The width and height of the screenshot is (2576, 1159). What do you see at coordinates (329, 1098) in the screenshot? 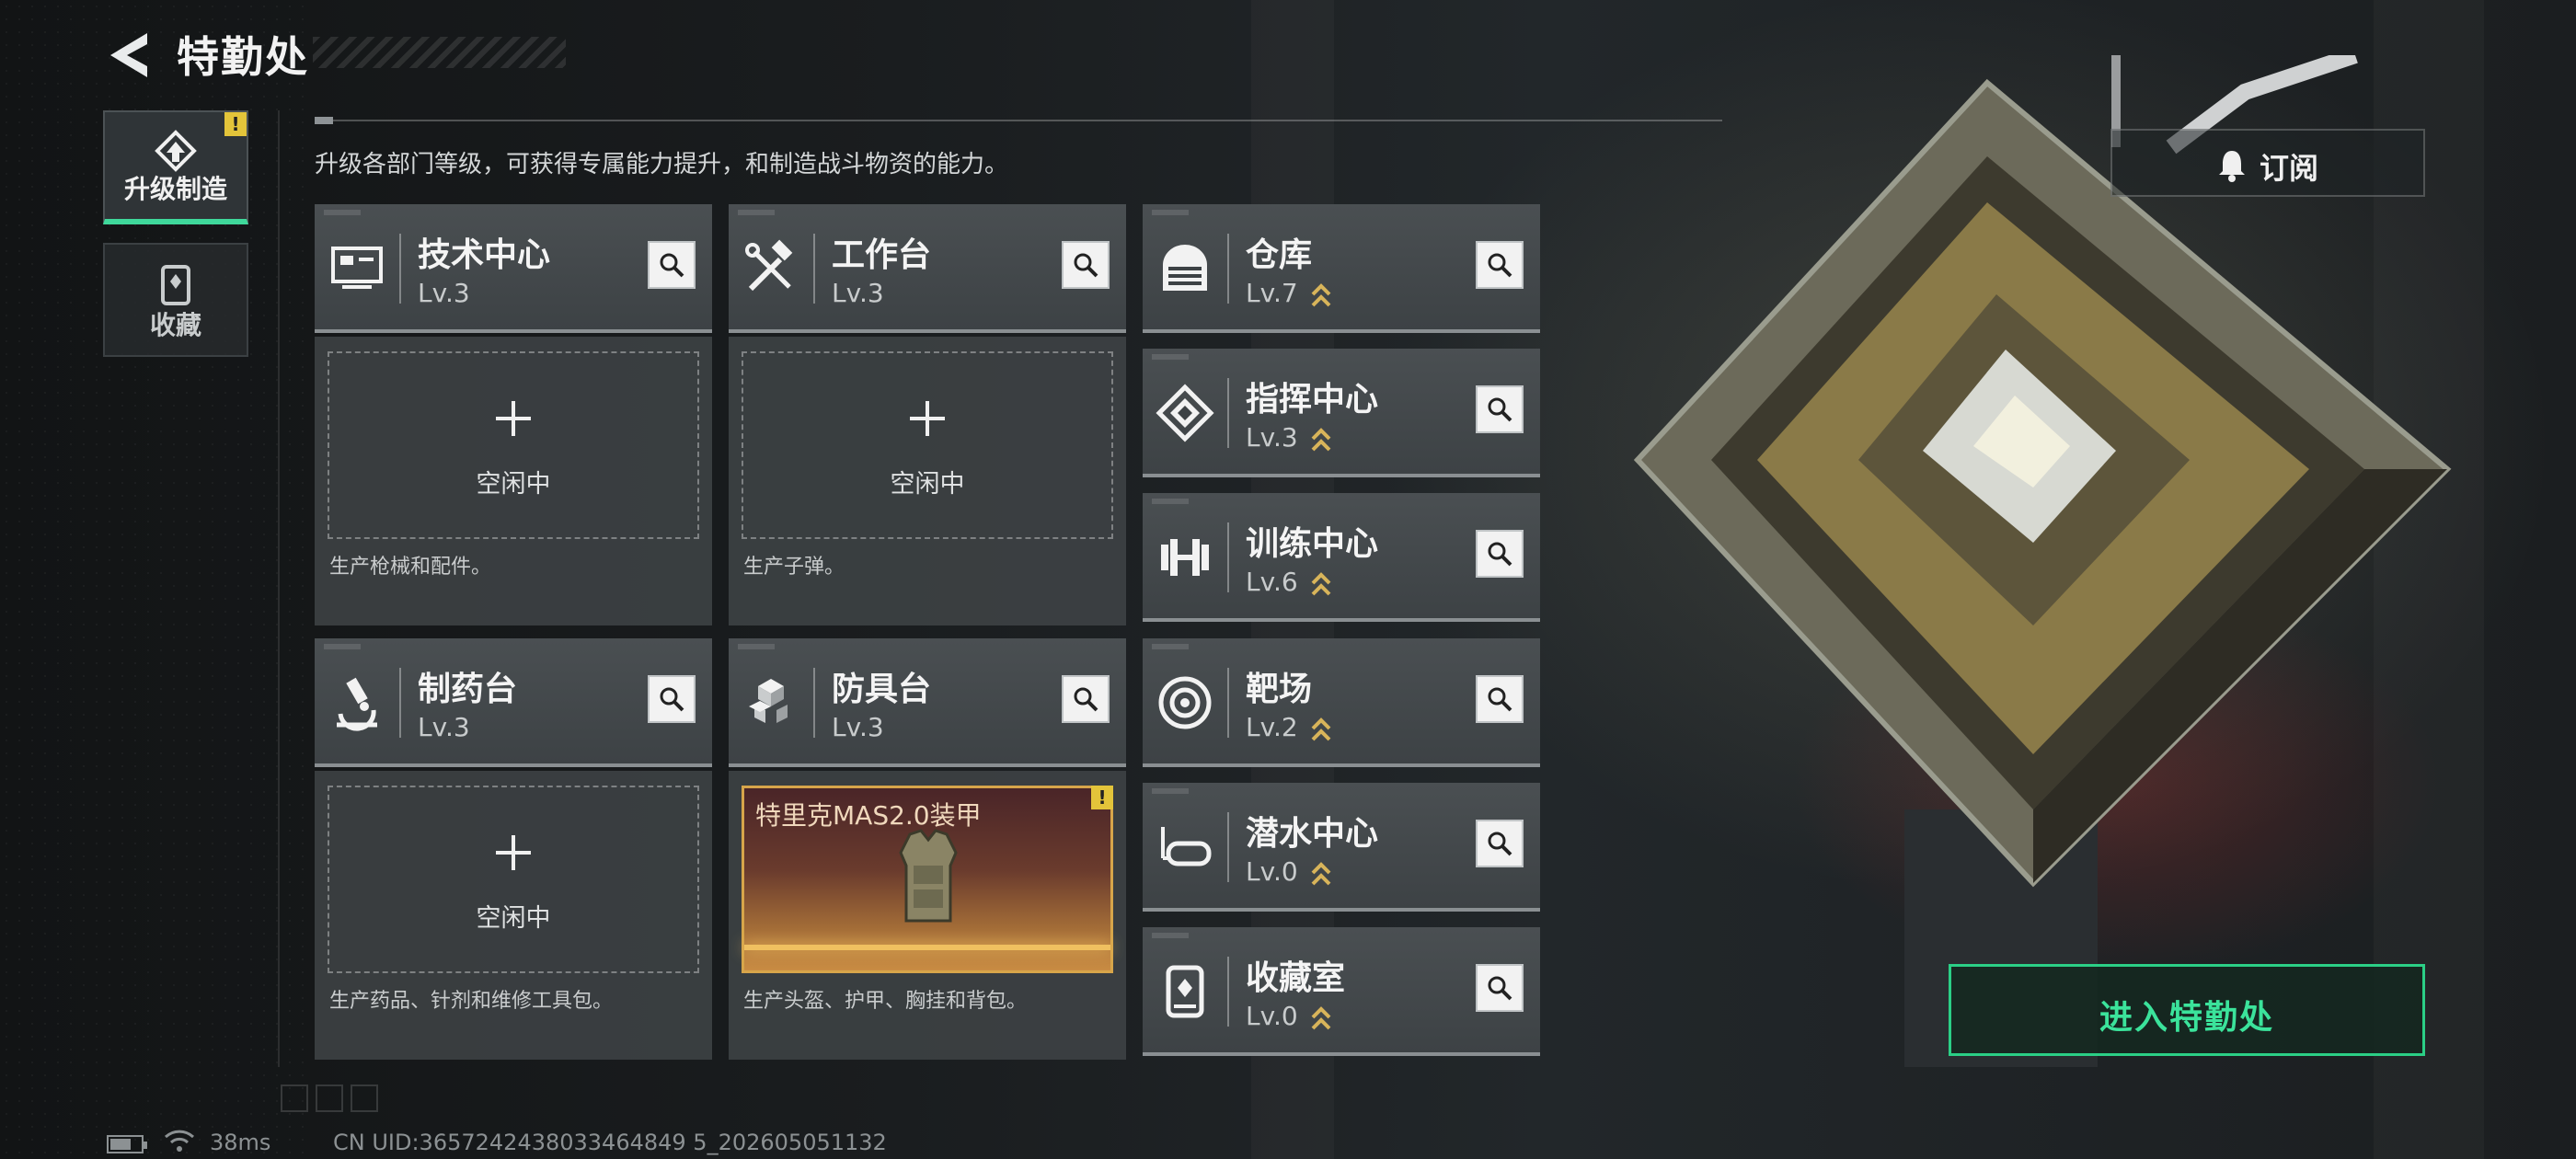
I see `bottom-decoration` at bounding box center [329, 1098].